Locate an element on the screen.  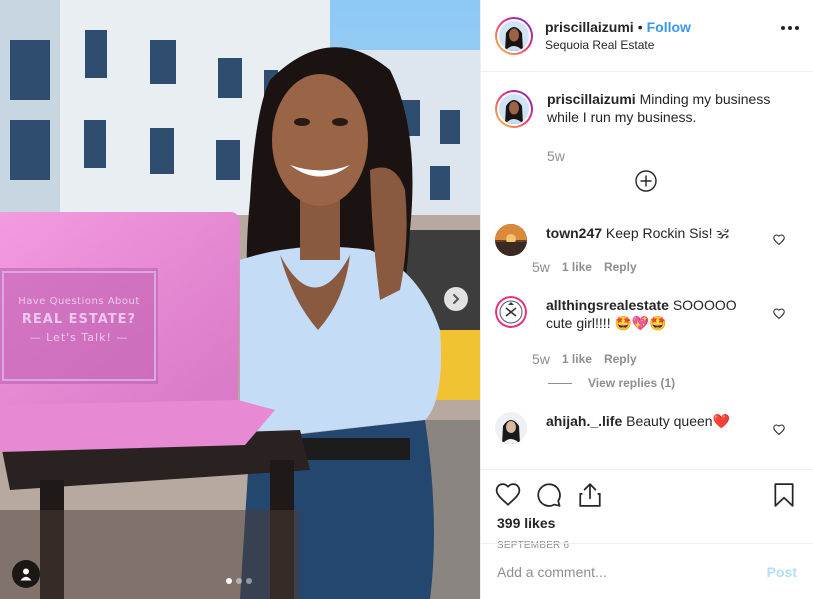
sticker-line-3: — Let's Talk! — is located at coordinates (79, 337).